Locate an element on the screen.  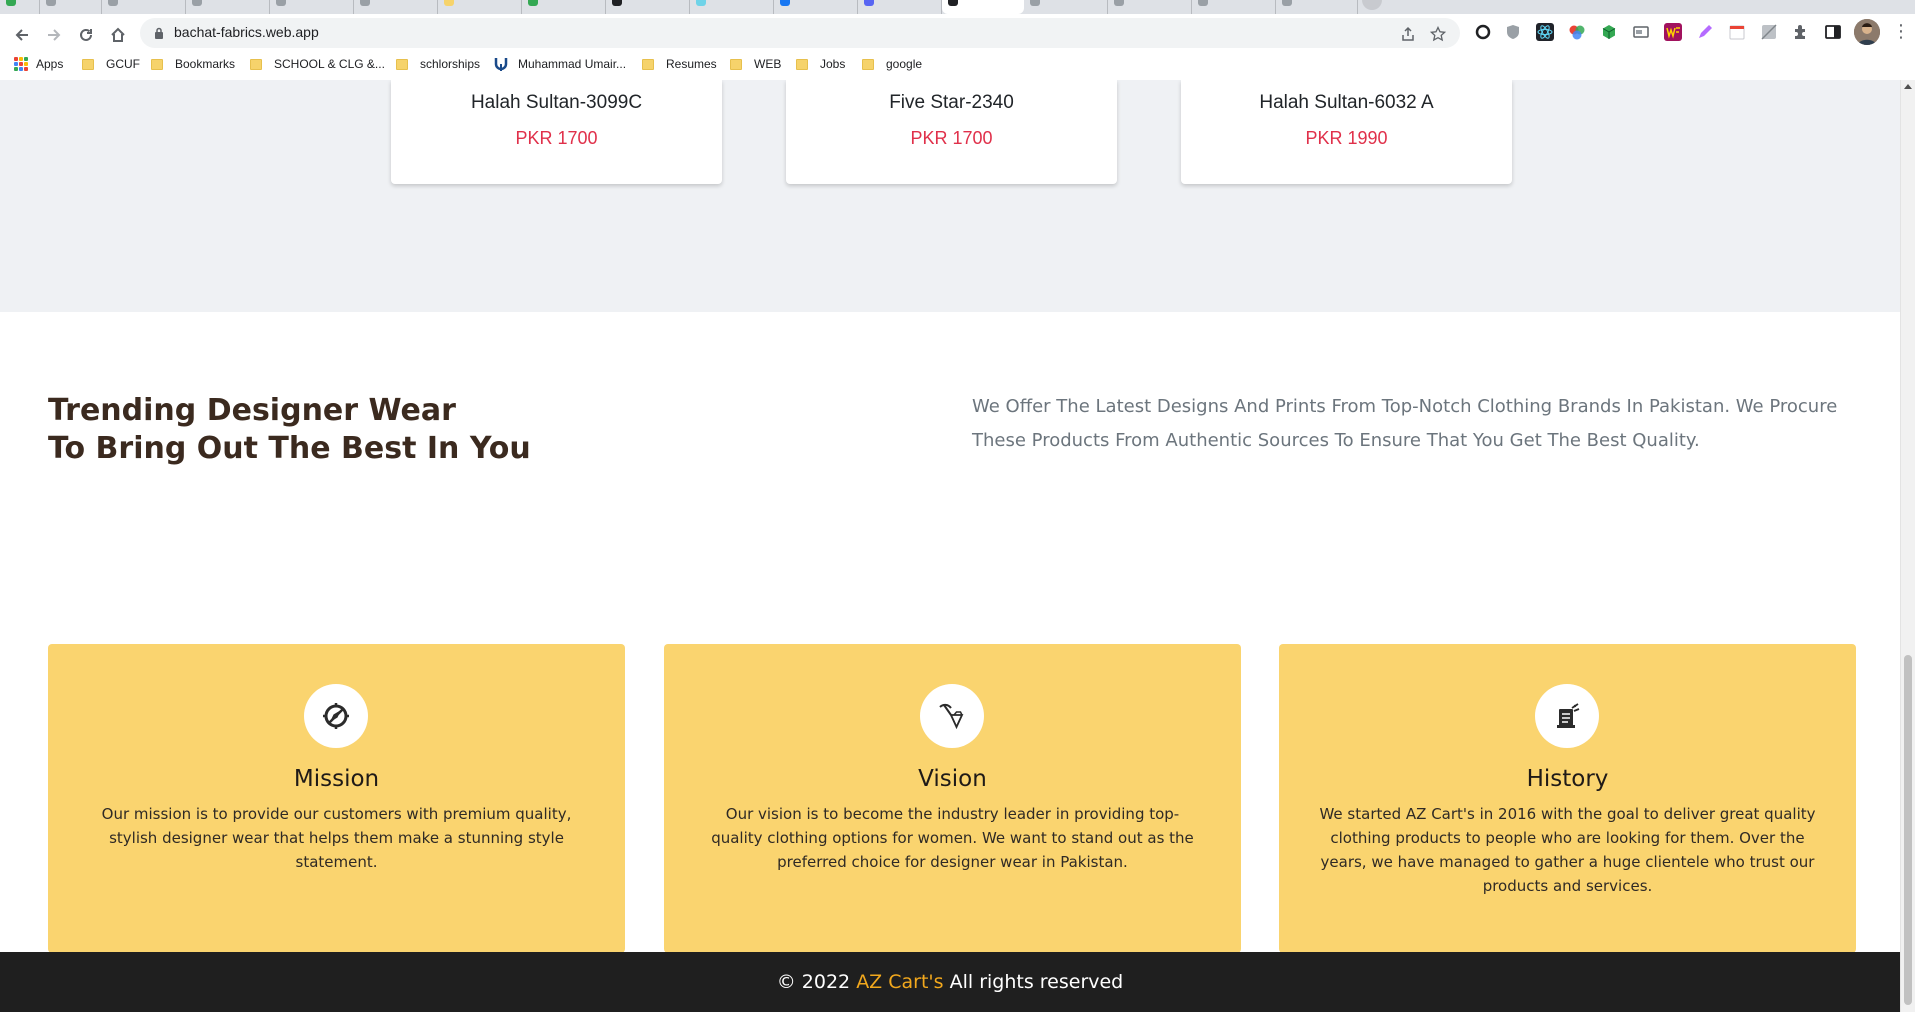
address-url: bachat-fabrics.web.app is located at coordinates (246, 32).